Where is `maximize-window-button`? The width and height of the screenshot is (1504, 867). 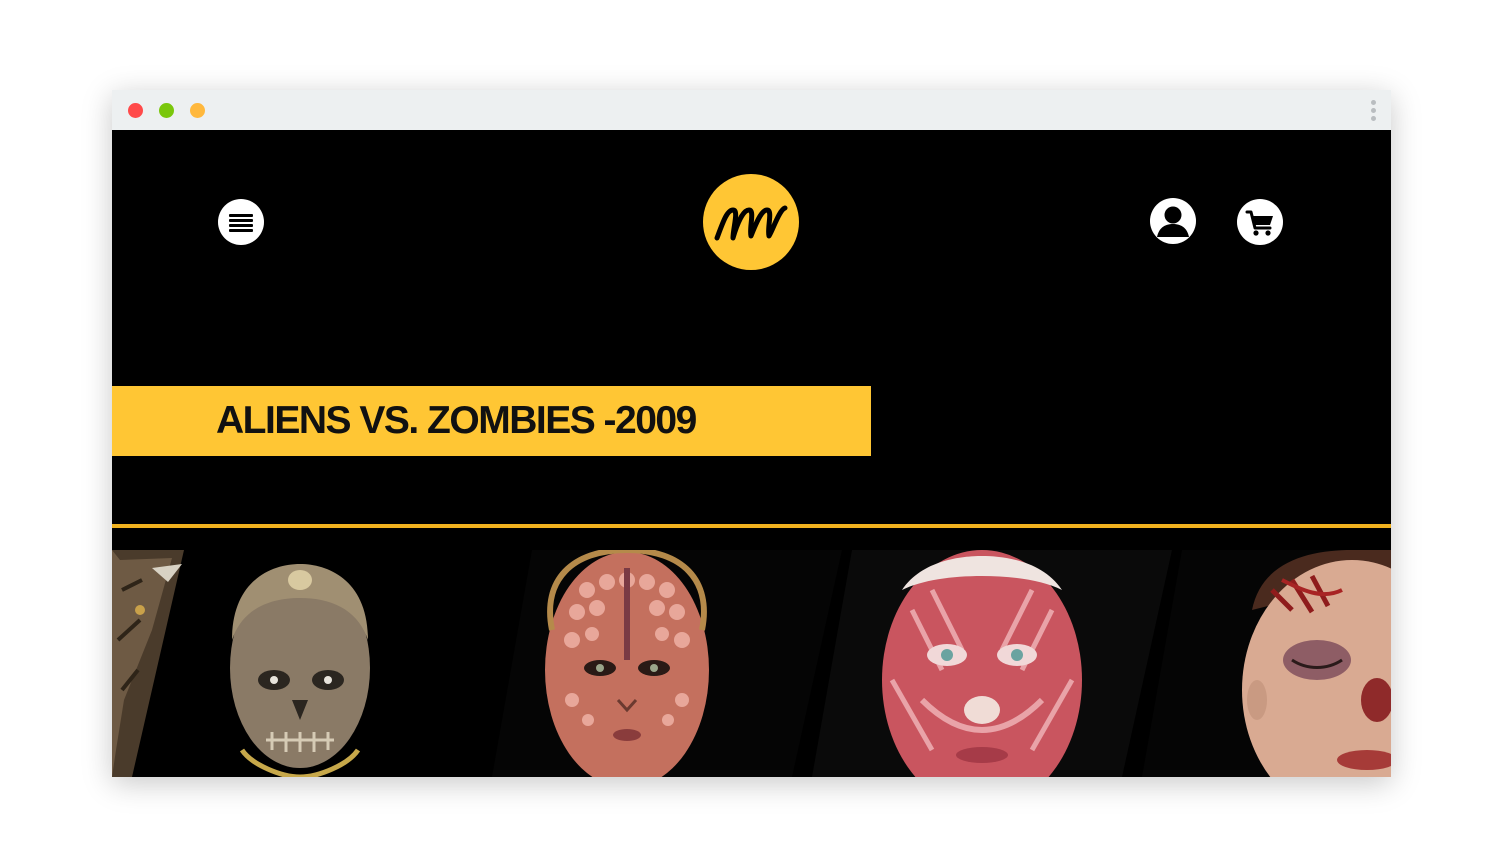 maximize-window-button is located at coordinates (166, 110).